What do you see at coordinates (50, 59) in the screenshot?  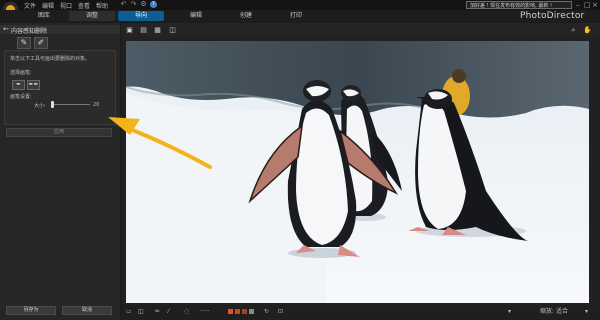 I see `instruction-text: 单击以下工具可画出要删除的对象。` at bounding box center [50, 59].